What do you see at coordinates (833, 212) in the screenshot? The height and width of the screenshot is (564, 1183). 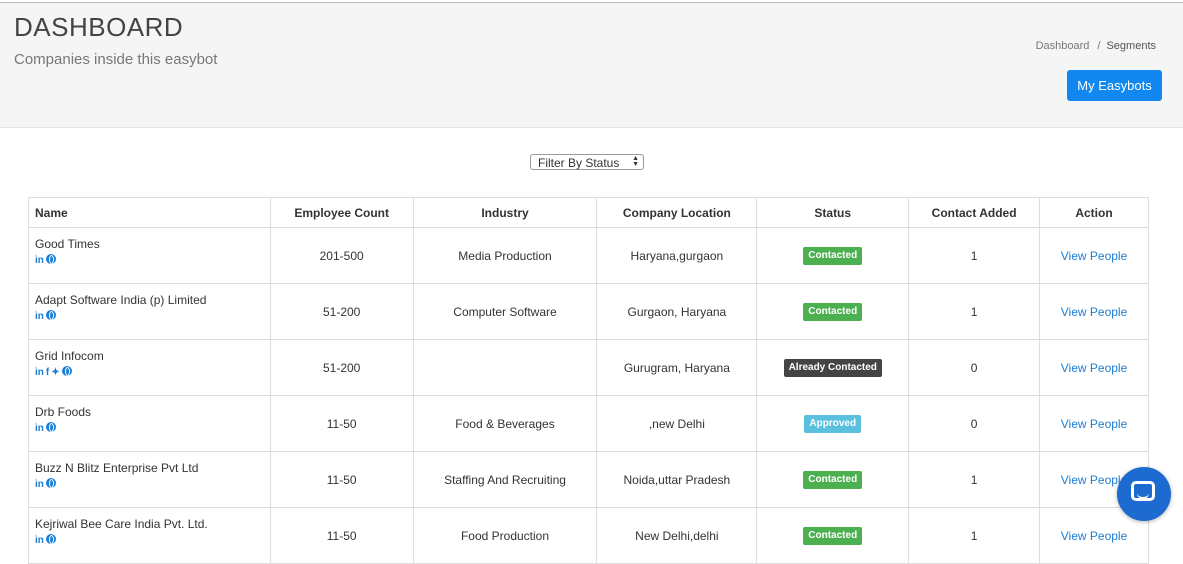 I see `column-header: Status` at bounding box center [833, 212].